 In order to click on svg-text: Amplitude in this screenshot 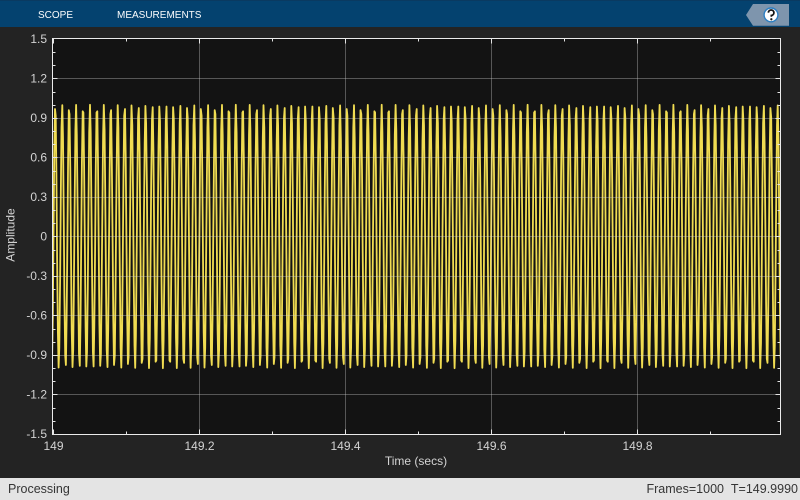, I will do `click(11, 235)`.